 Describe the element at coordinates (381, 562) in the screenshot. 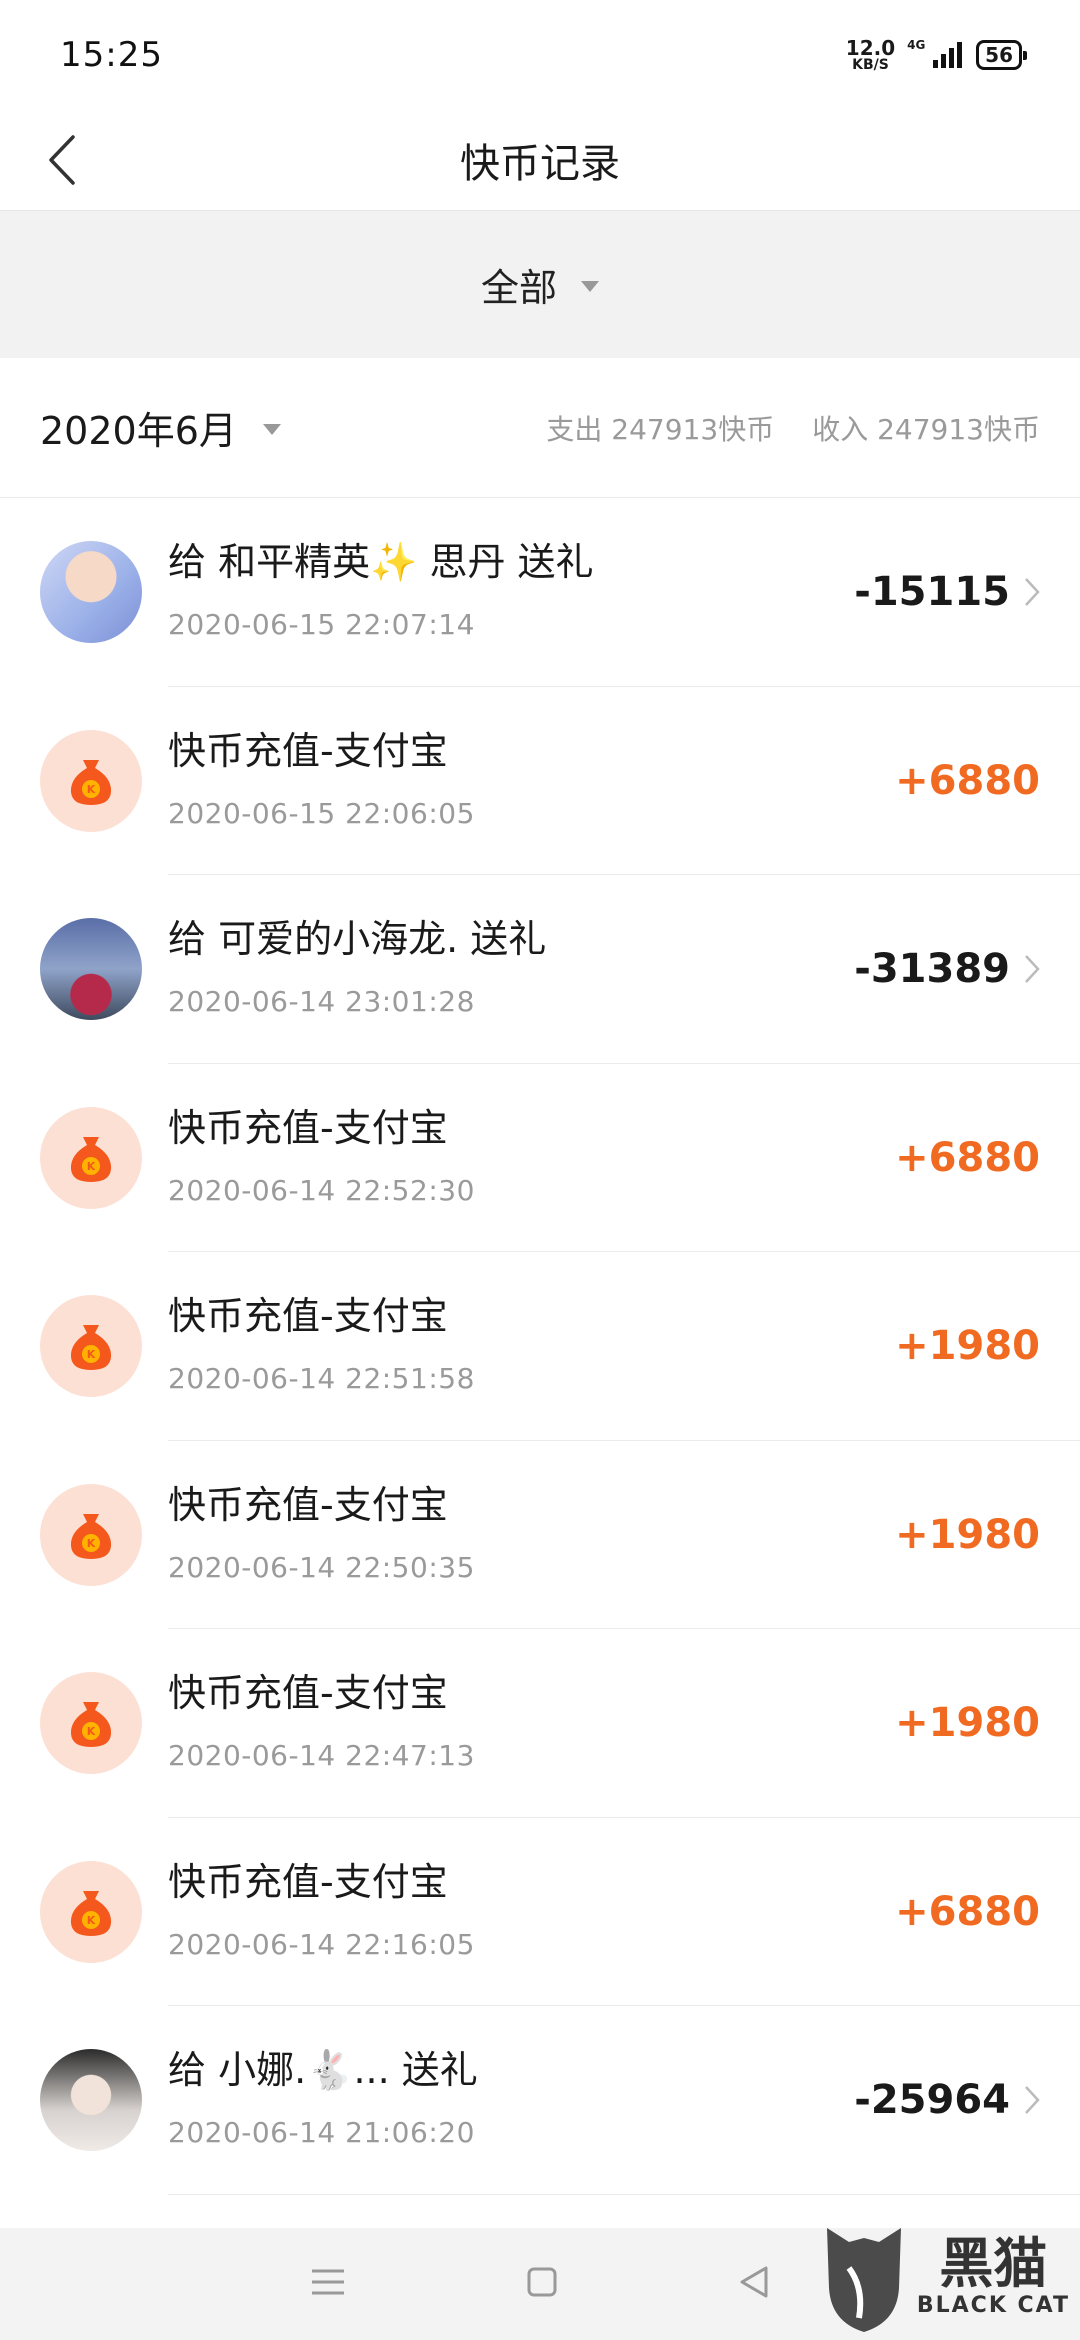

I see `record-title: 给 和平精英✨ 思丹 送礼` at that location.